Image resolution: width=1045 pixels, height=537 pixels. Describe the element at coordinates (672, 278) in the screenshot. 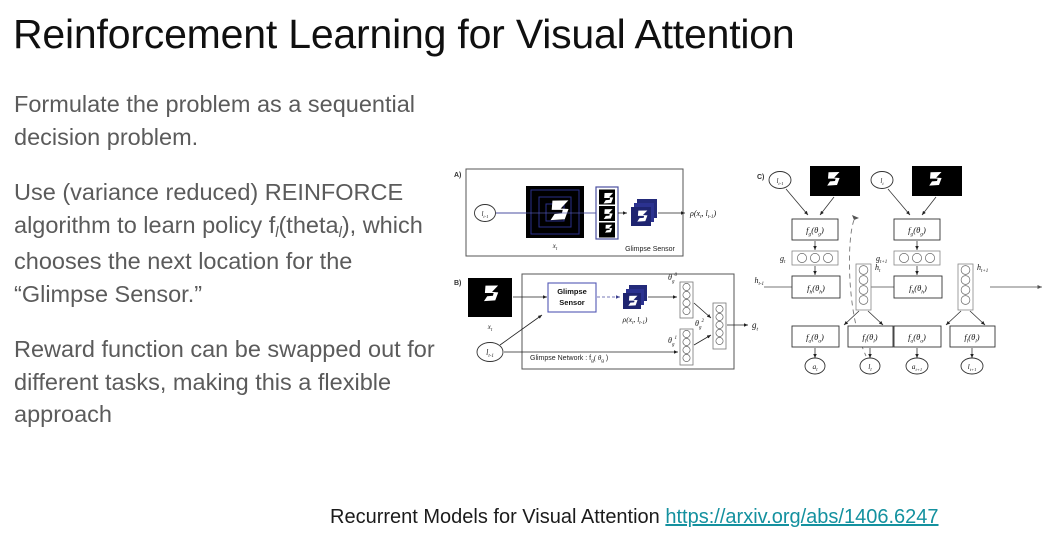

I see `panel-b-theta-g0: θg0` at that location.